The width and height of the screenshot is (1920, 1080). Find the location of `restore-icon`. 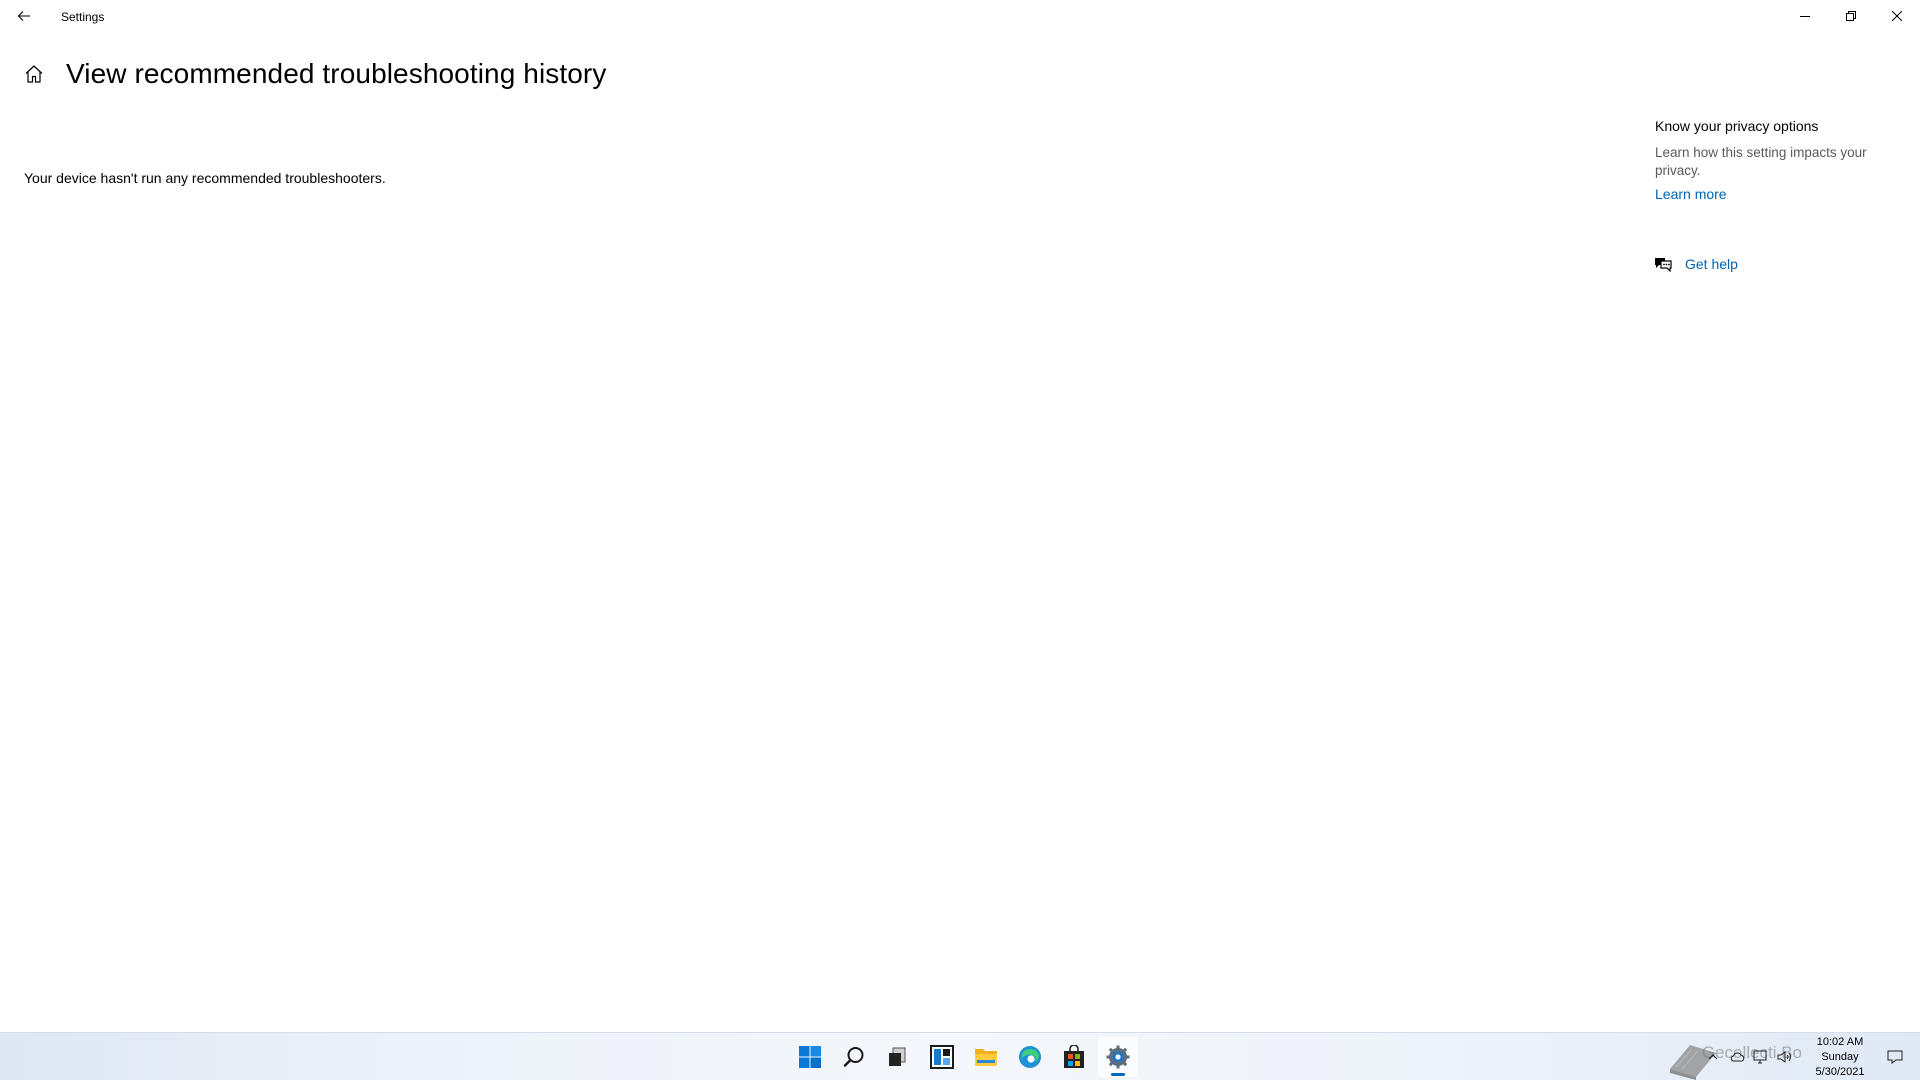

restore-icon is located at coordinates (1851, 16).